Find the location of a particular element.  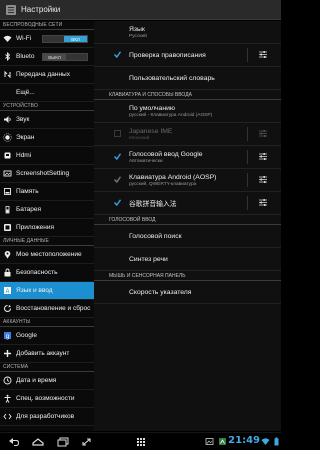

wifi-signal-icon is located at coordinates (265, 441).